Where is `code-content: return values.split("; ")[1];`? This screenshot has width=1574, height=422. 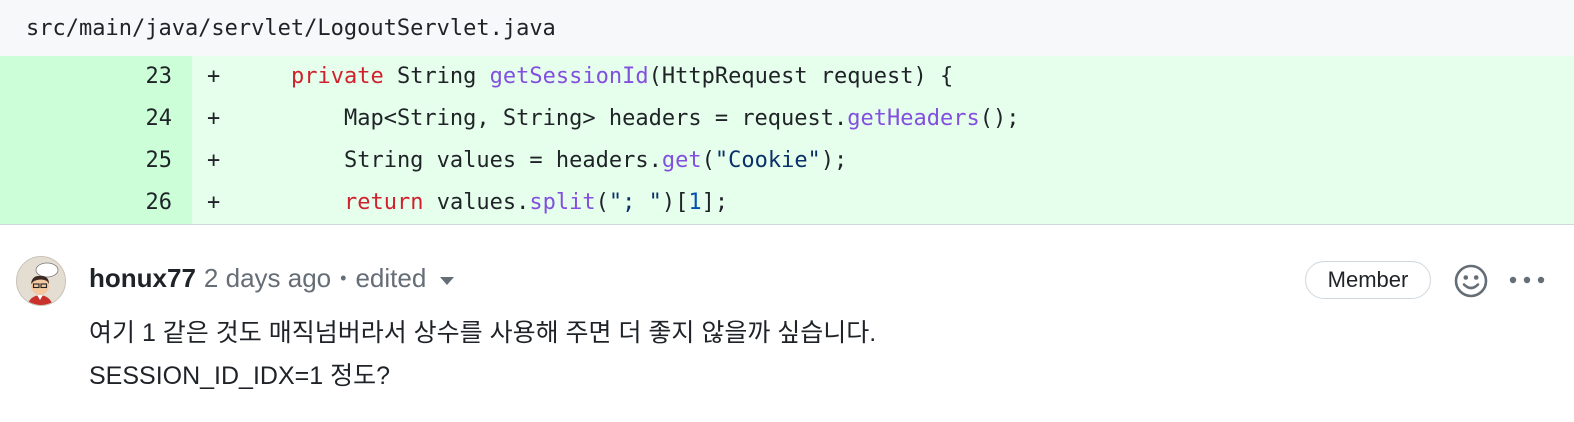 code-content: return values.split("; ")[1]; is located at coordinates (483, 203).